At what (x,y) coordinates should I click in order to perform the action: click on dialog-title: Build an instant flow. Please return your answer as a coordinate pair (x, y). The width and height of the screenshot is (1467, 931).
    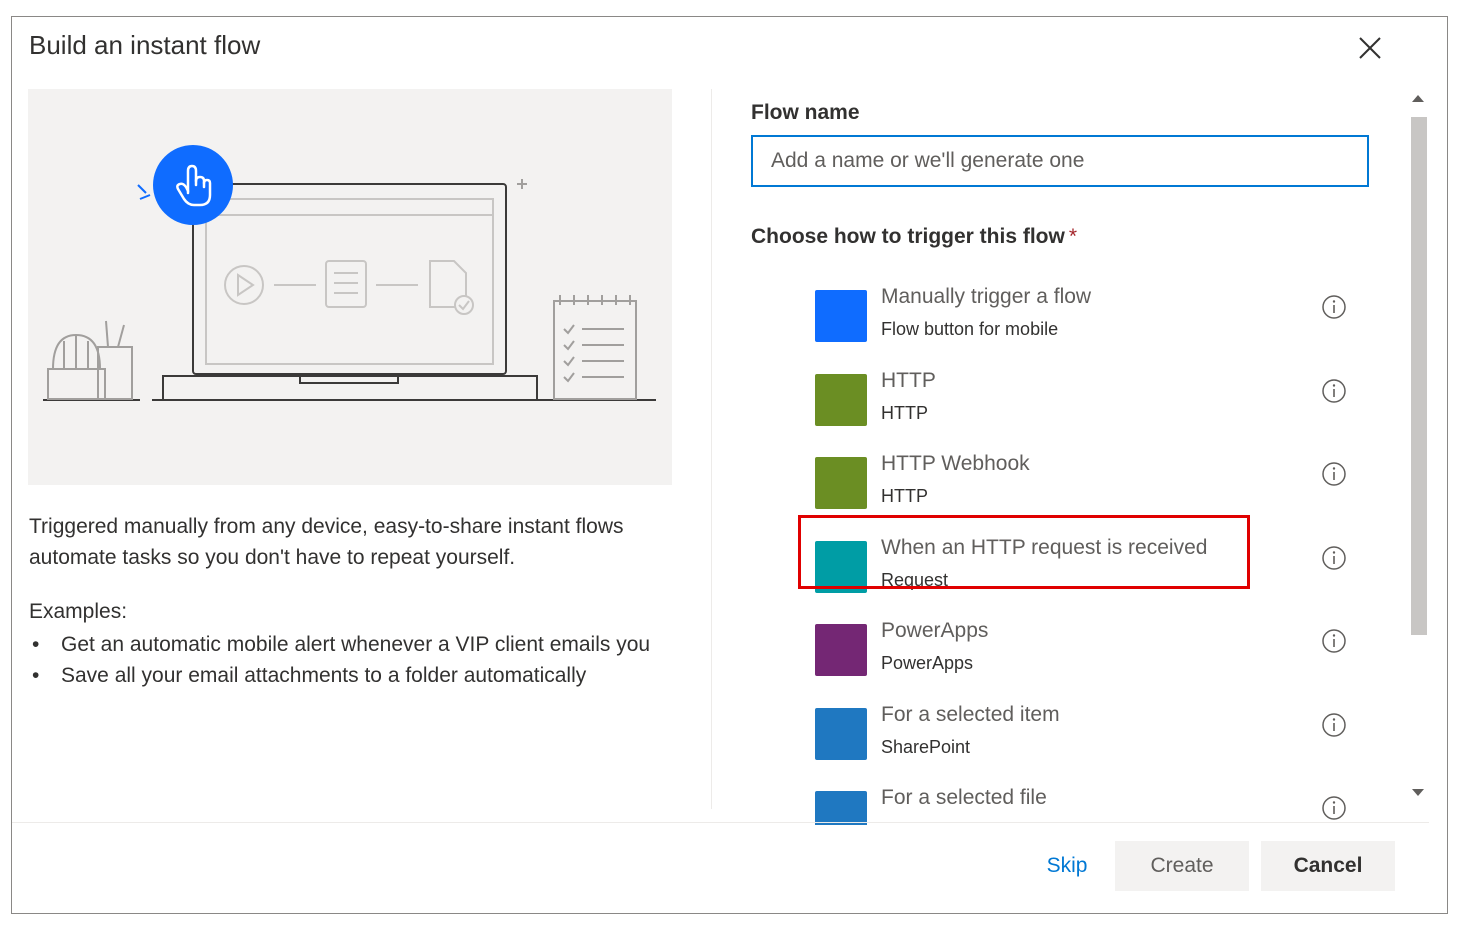
    Looking at the image, I should click on (145, 45).